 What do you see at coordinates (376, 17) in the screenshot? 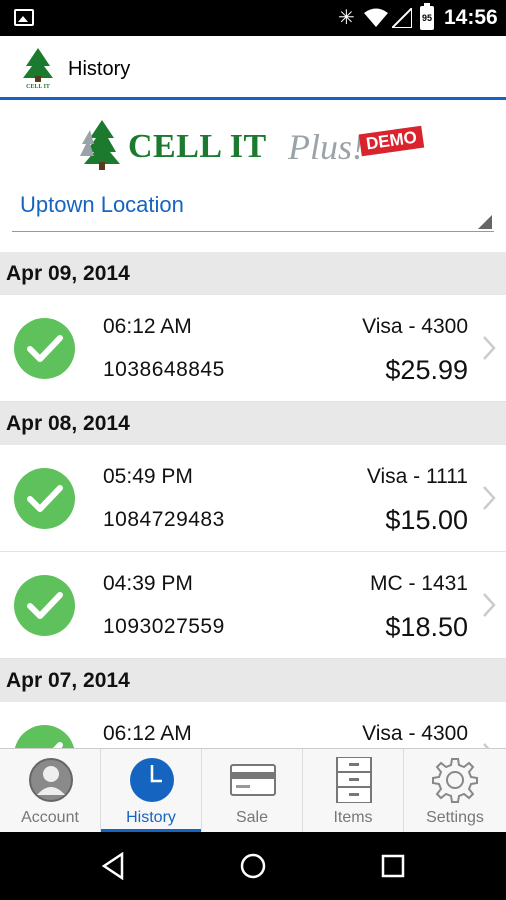
I see `wifi-icon` at bounding box center [376, 17].